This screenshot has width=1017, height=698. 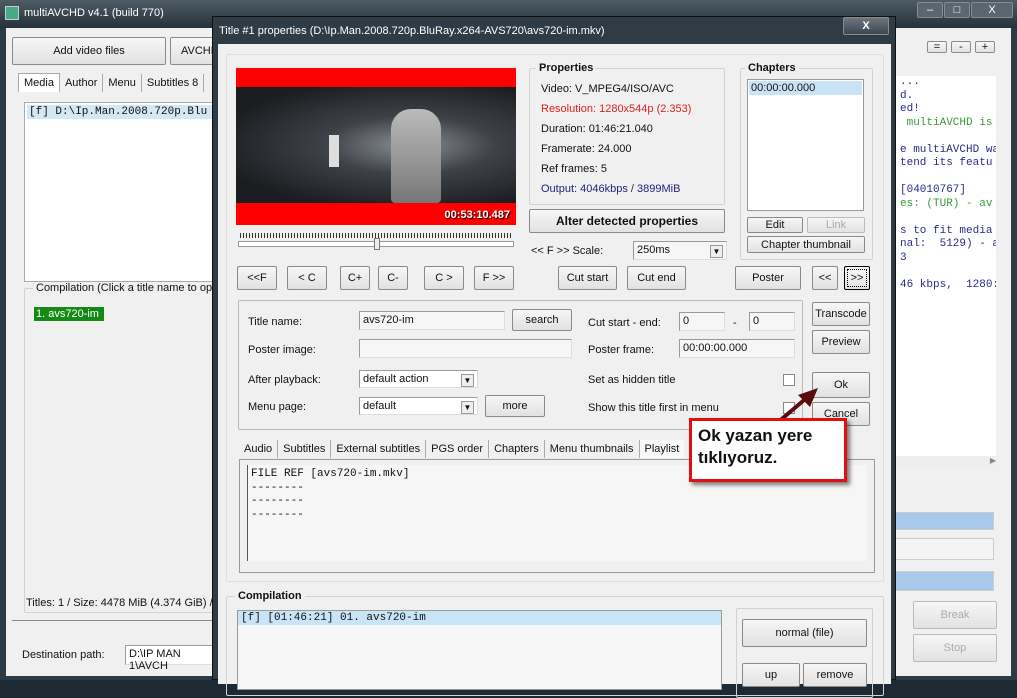 I want to click on poster-image-label: Poster image:, so click(x=282, y=350).